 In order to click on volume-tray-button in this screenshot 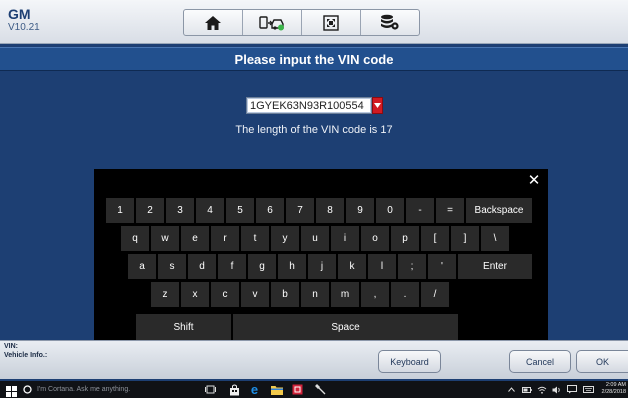, I will do `click(556, 389)`.